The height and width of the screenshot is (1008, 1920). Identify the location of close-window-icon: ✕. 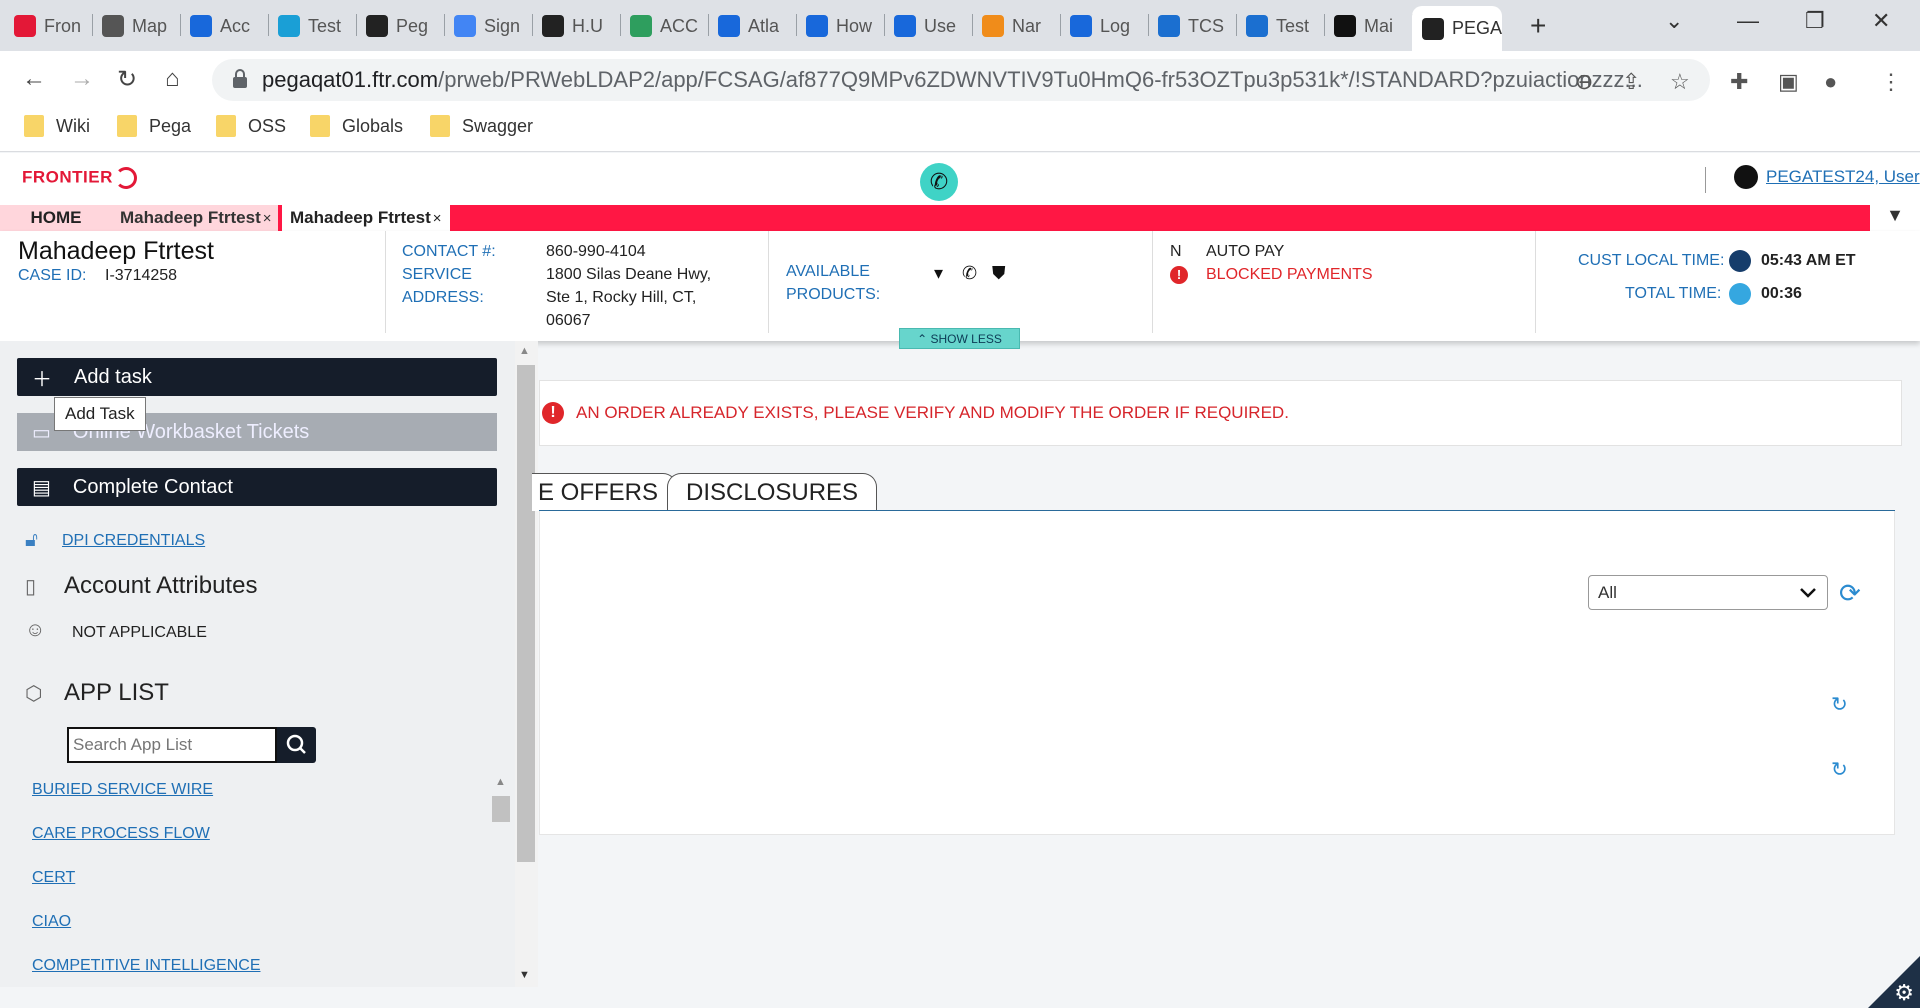
(1881, 21).